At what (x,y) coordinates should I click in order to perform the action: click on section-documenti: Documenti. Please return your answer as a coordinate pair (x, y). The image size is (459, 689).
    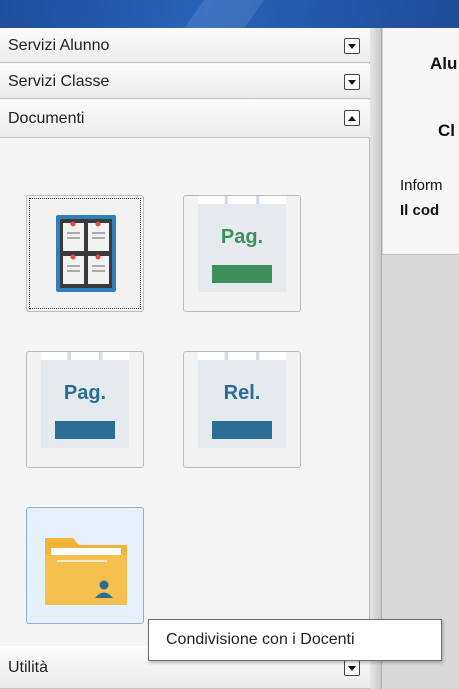
    Looking at the image, I should click on (185, 119).